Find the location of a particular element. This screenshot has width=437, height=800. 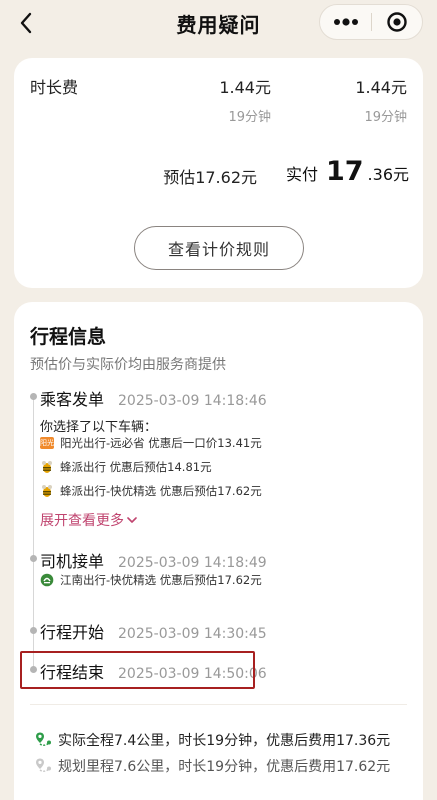

timeline-event-order-placed: 乘客发单 2025-03-09 14:18:46 is located at coordinates (153, 398).